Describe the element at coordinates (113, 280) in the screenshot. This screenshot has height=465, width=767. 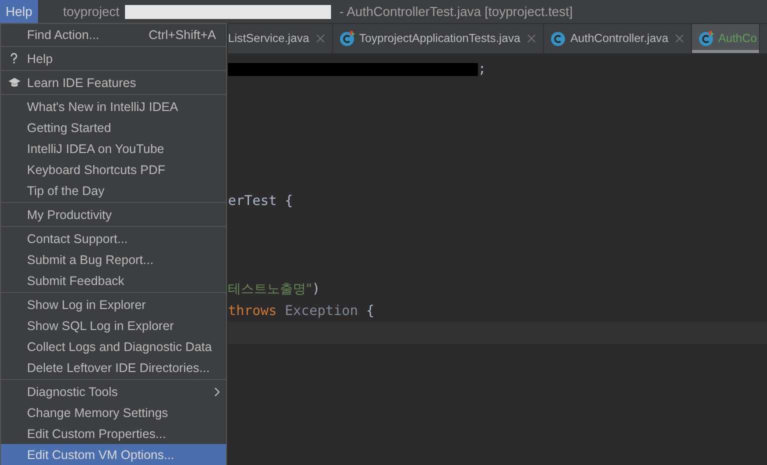
I see `menu-item: Submit Feedback` at that location.